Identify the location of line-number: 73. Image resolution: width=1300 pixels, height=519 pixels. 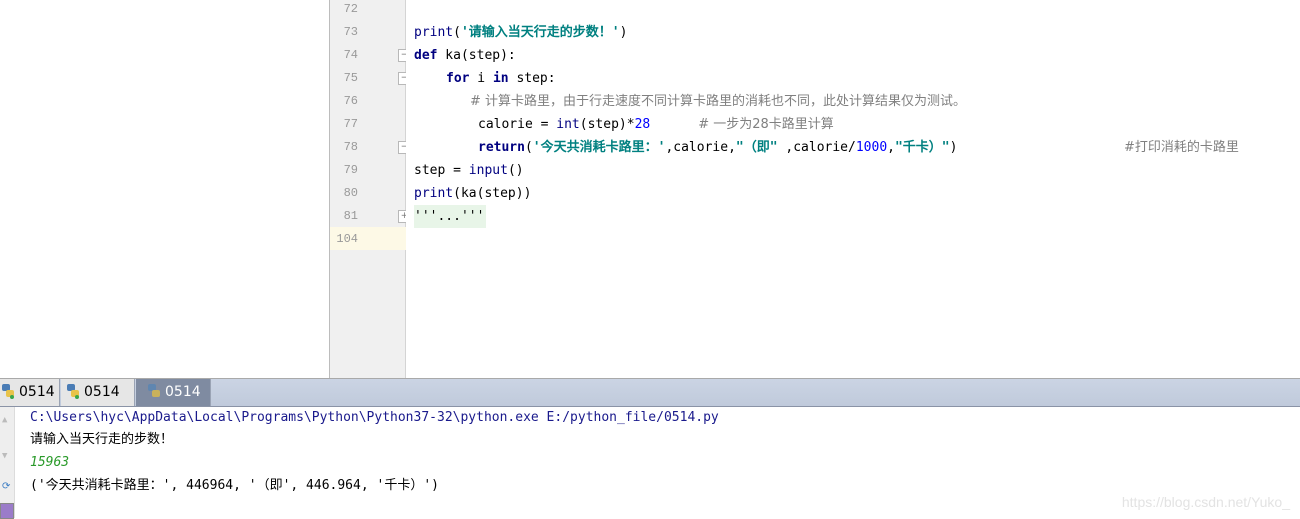
(350, 32).